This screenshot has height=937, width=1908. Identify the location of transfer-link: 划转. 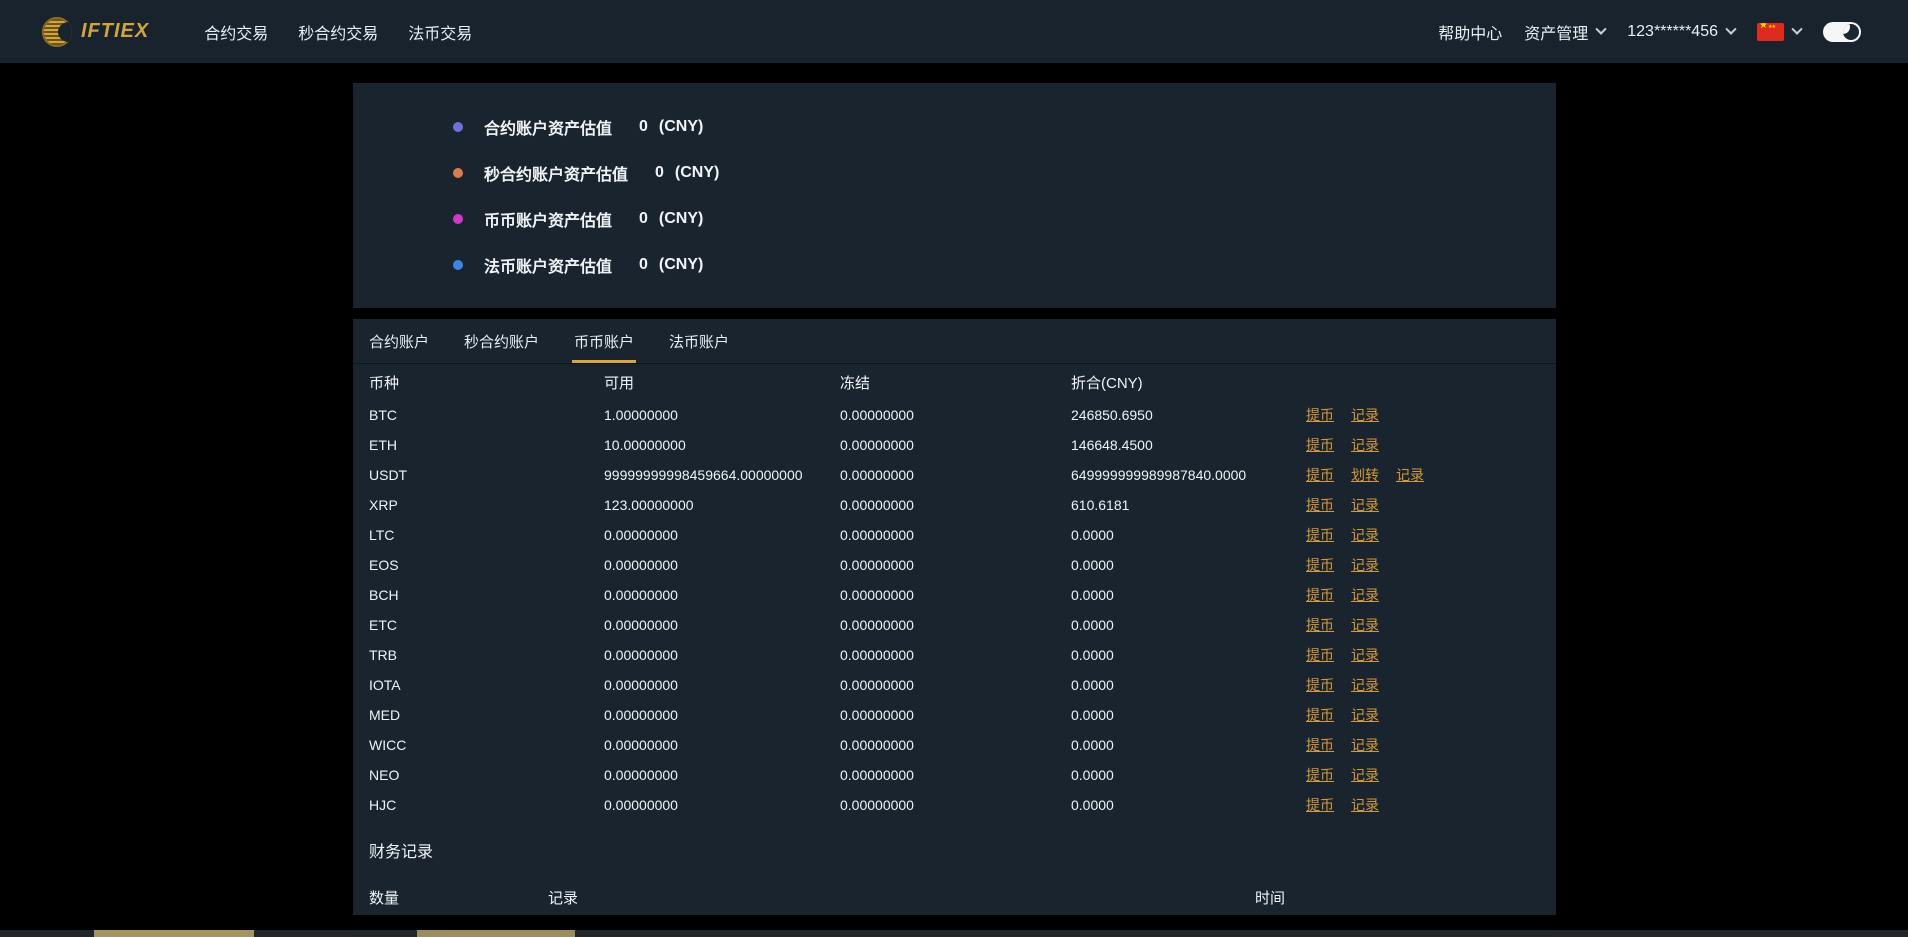
(1365, 475).